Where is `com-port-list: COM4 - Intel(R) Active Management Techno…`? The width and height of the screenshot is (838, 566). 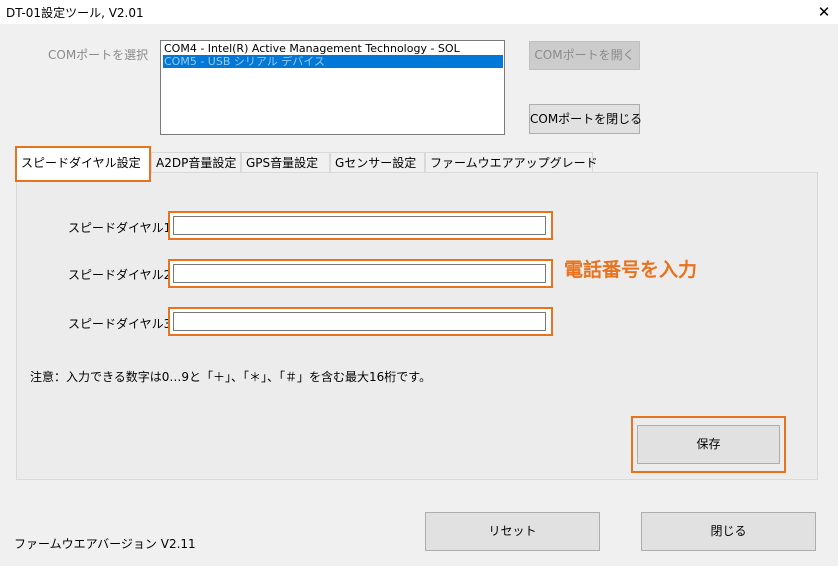
com-port-list: COM4 - Intel(R) Active Management Techno… is located at coordinates (332, 87).